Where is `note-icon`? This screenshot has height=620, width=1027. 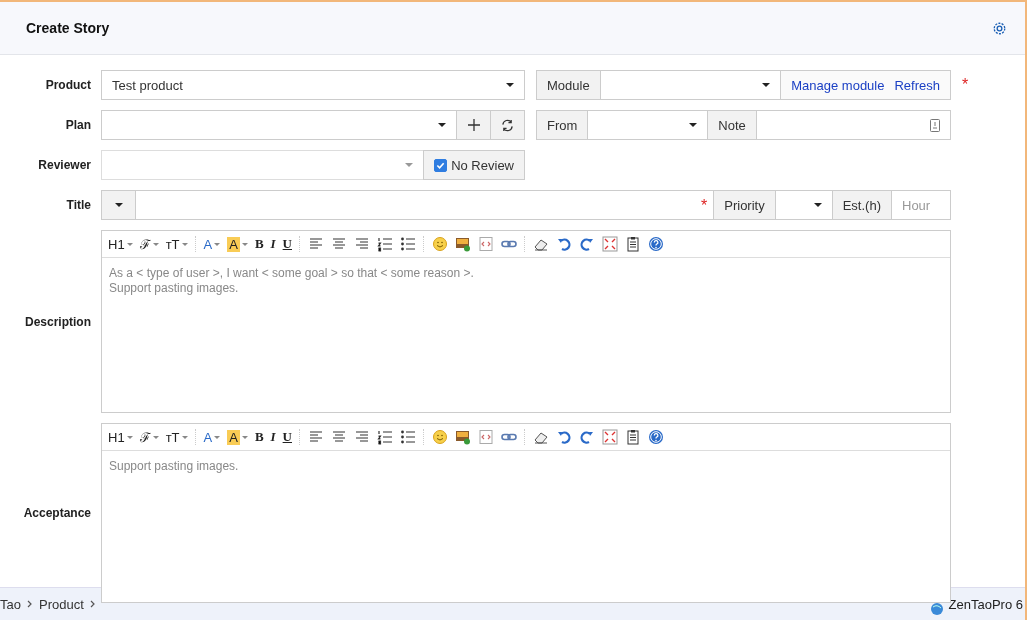 note-icon is located at coordinates (935, 125).